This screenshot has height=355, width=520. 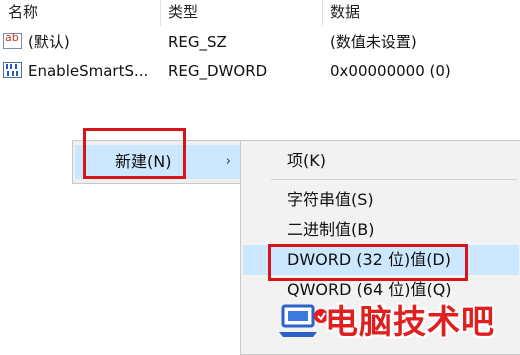 I want to click on column-header-data: 数据, so click(x=421, y=13).